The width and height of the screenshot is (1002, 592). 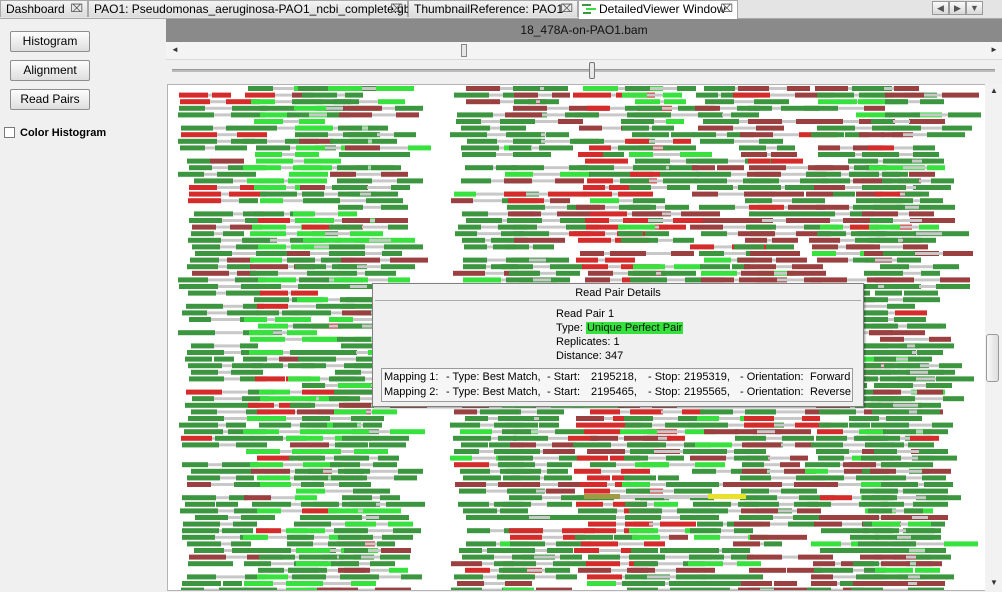 I want to click on color-histogram-checkbox, so click(x=9, y=132).